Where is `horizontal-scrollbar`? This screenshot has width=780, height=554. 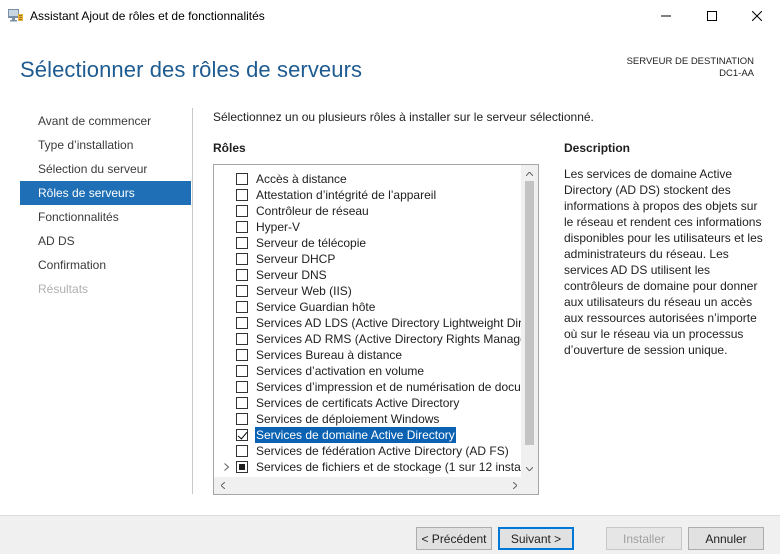
horizontal-scrollbar is located at coordinates (368, 485).